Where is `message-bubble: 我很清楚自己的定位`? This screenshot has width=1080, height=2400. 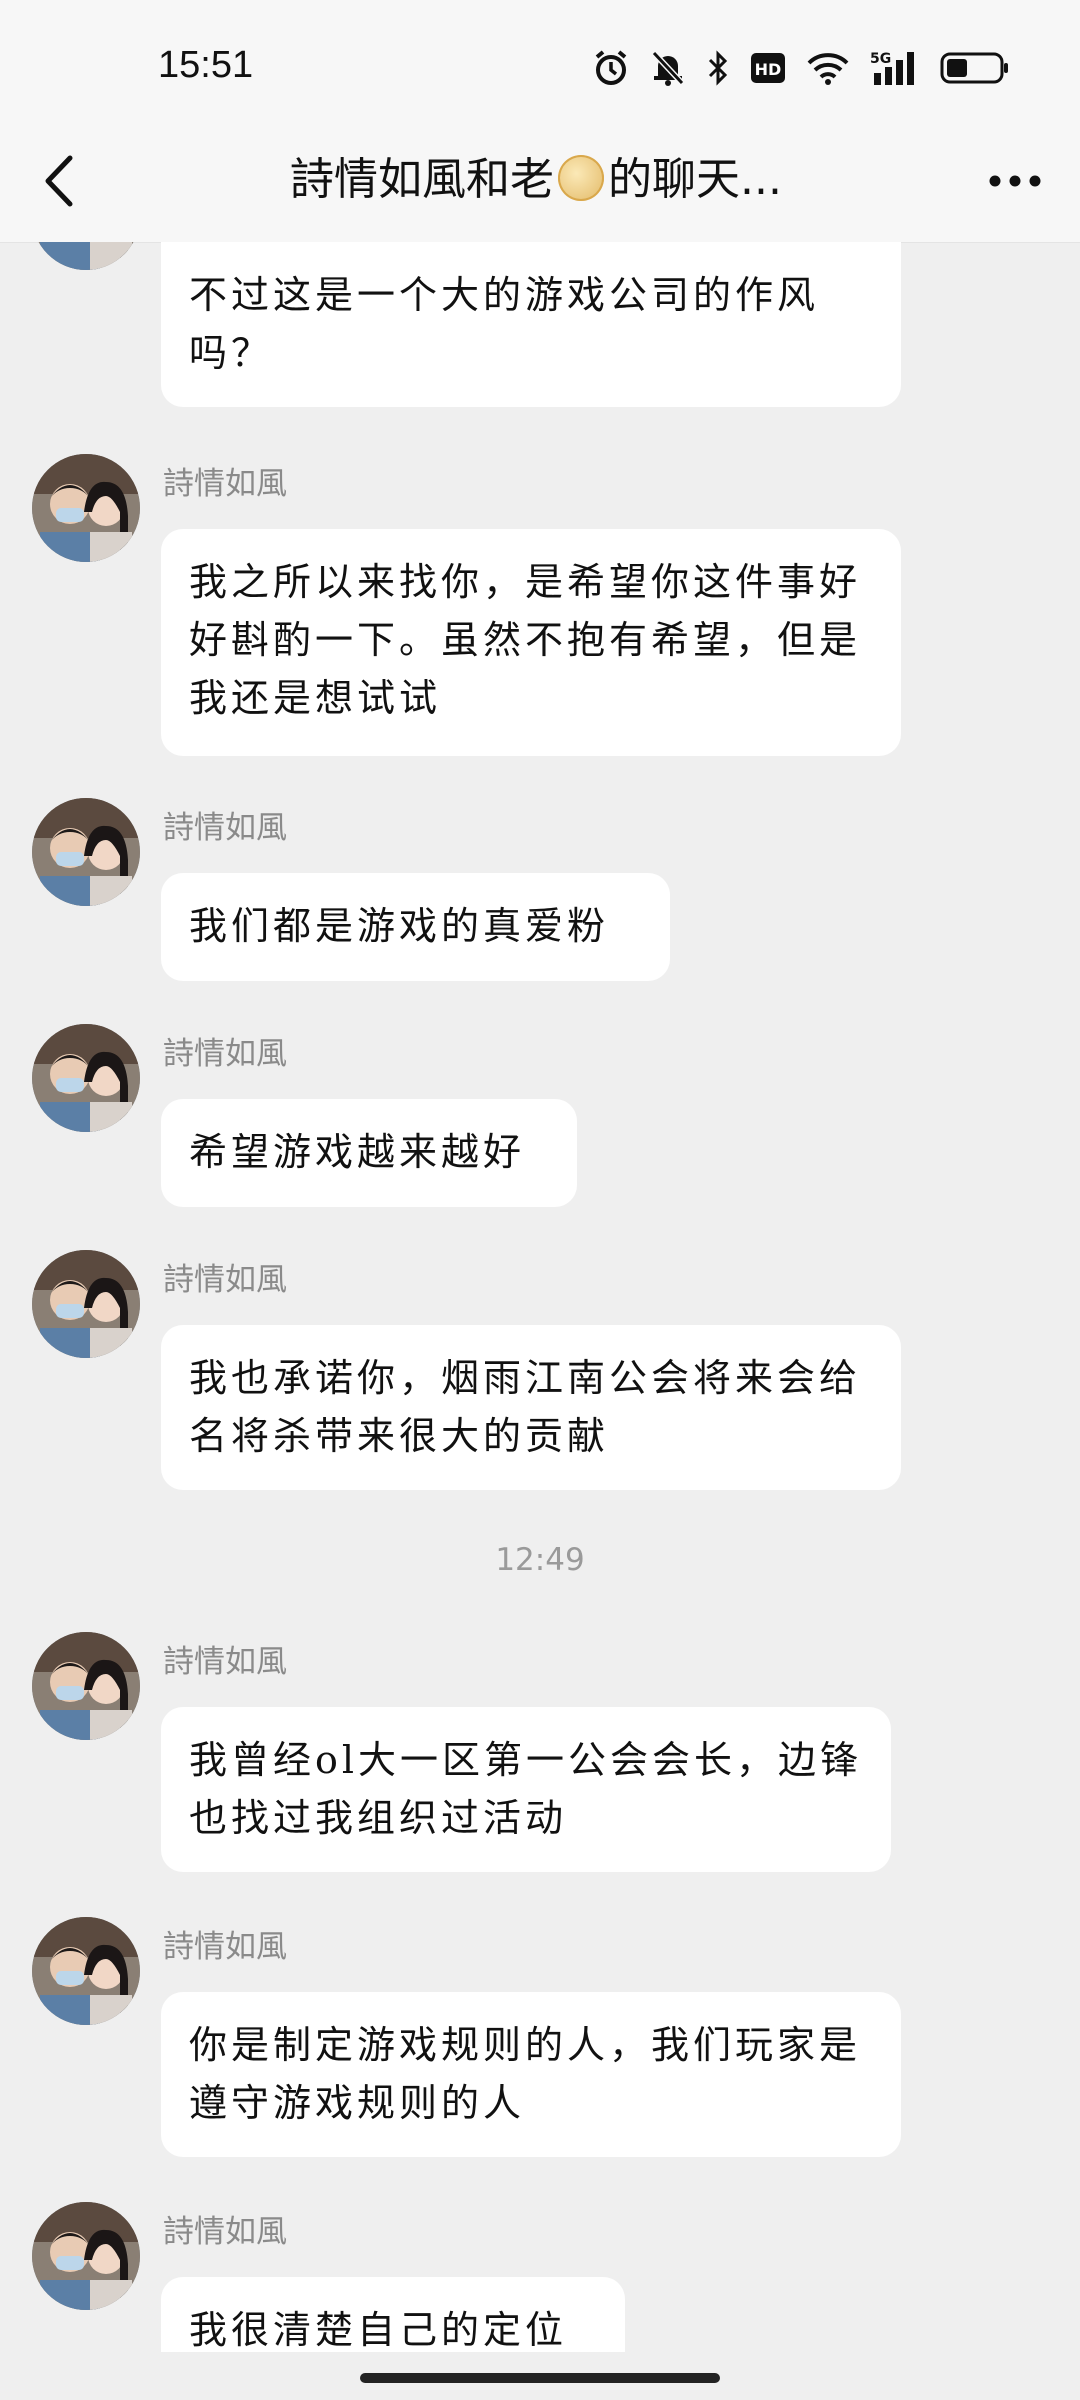 message-bubble: 我很清楚自己的定位 is located at coordinates (393, 2314).